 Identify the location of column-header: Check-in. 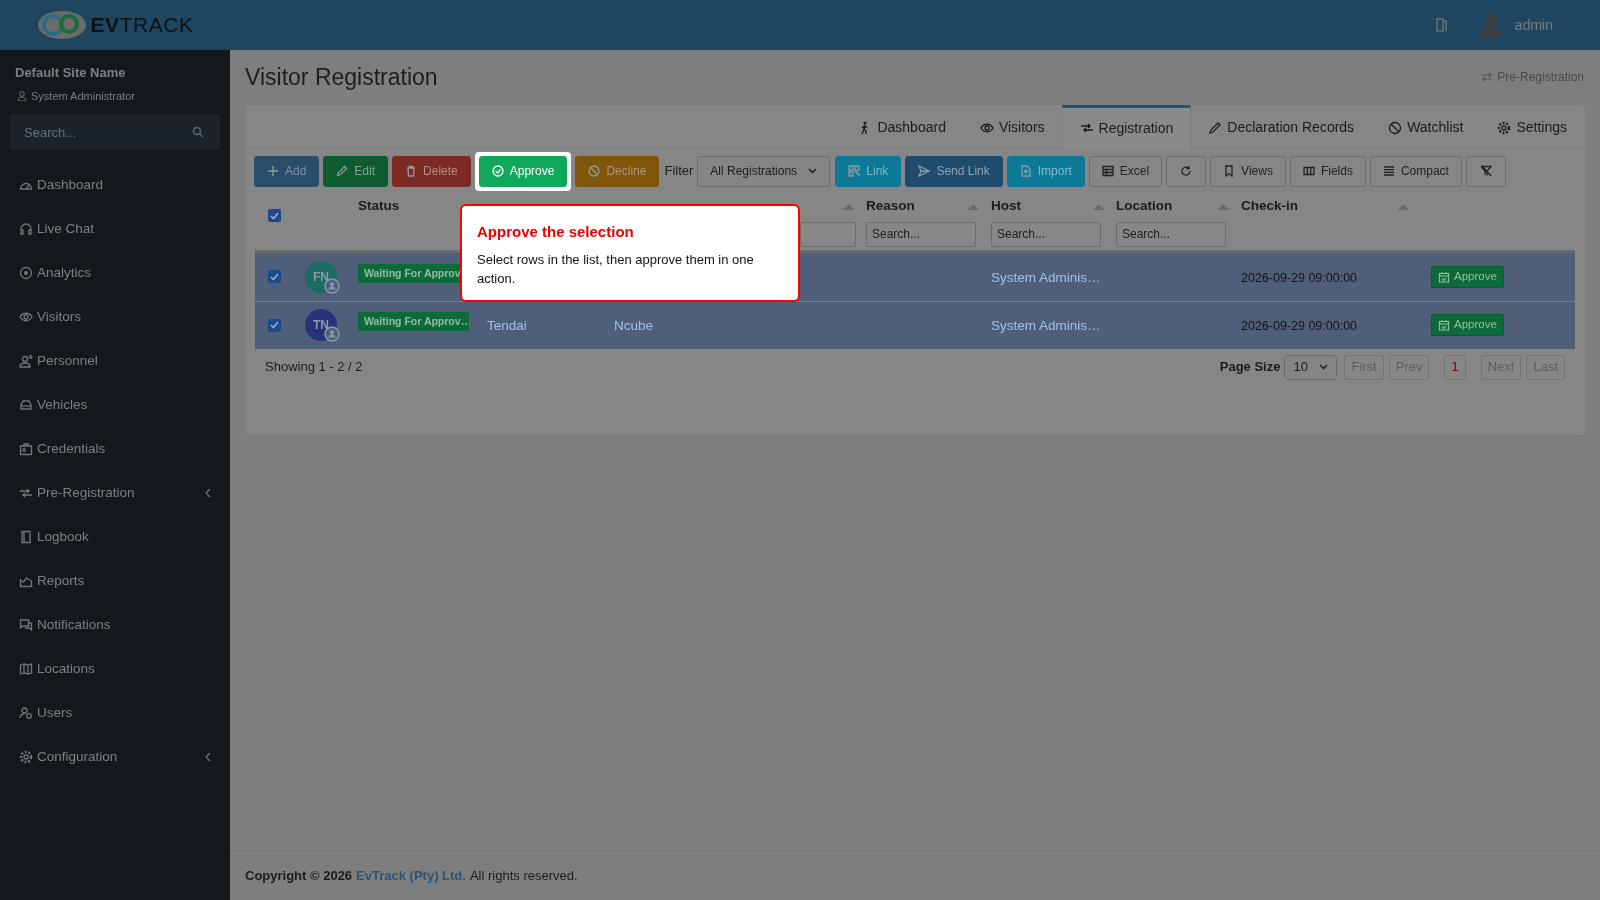
(1269, 206).